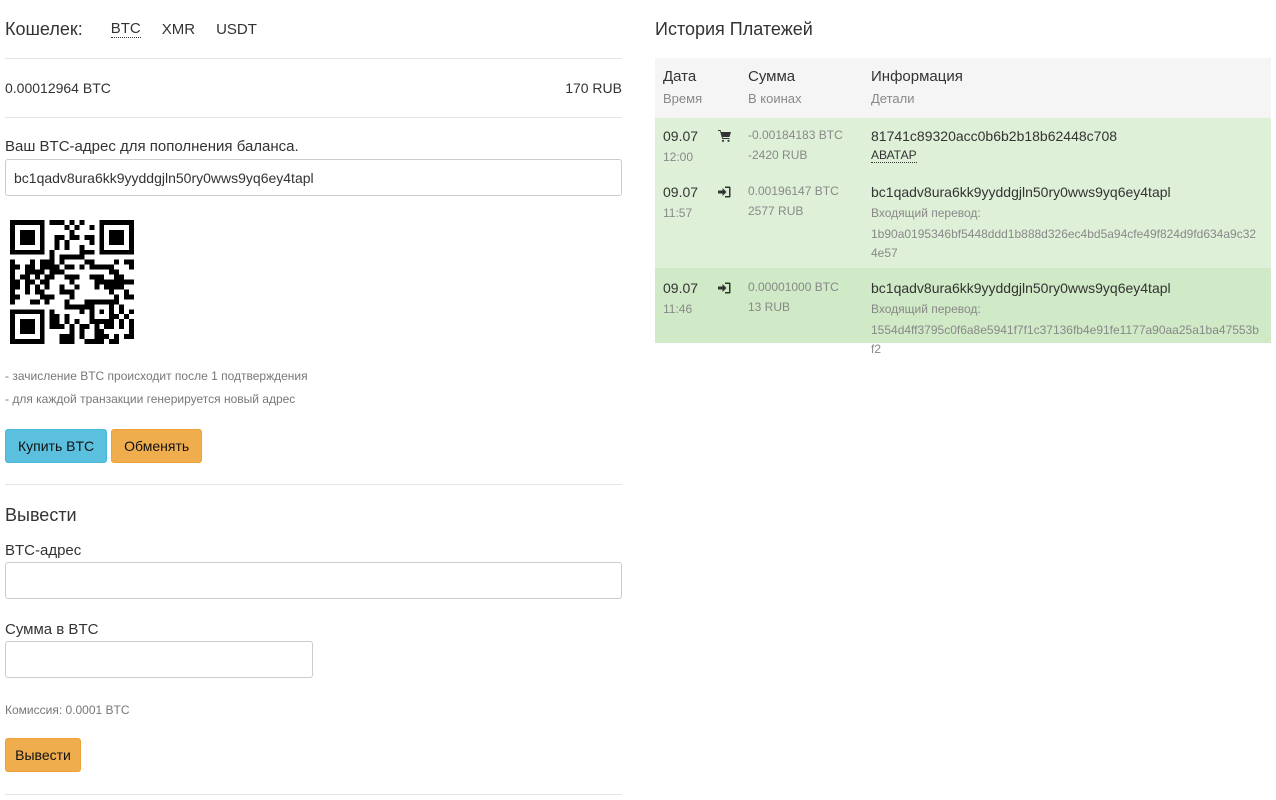 This screenshot has height=800, width=1276. What do you see at coordinates (125, 29) in the screenshot?
I see `tab-btc: BTC` at bounding box center [125, 29].